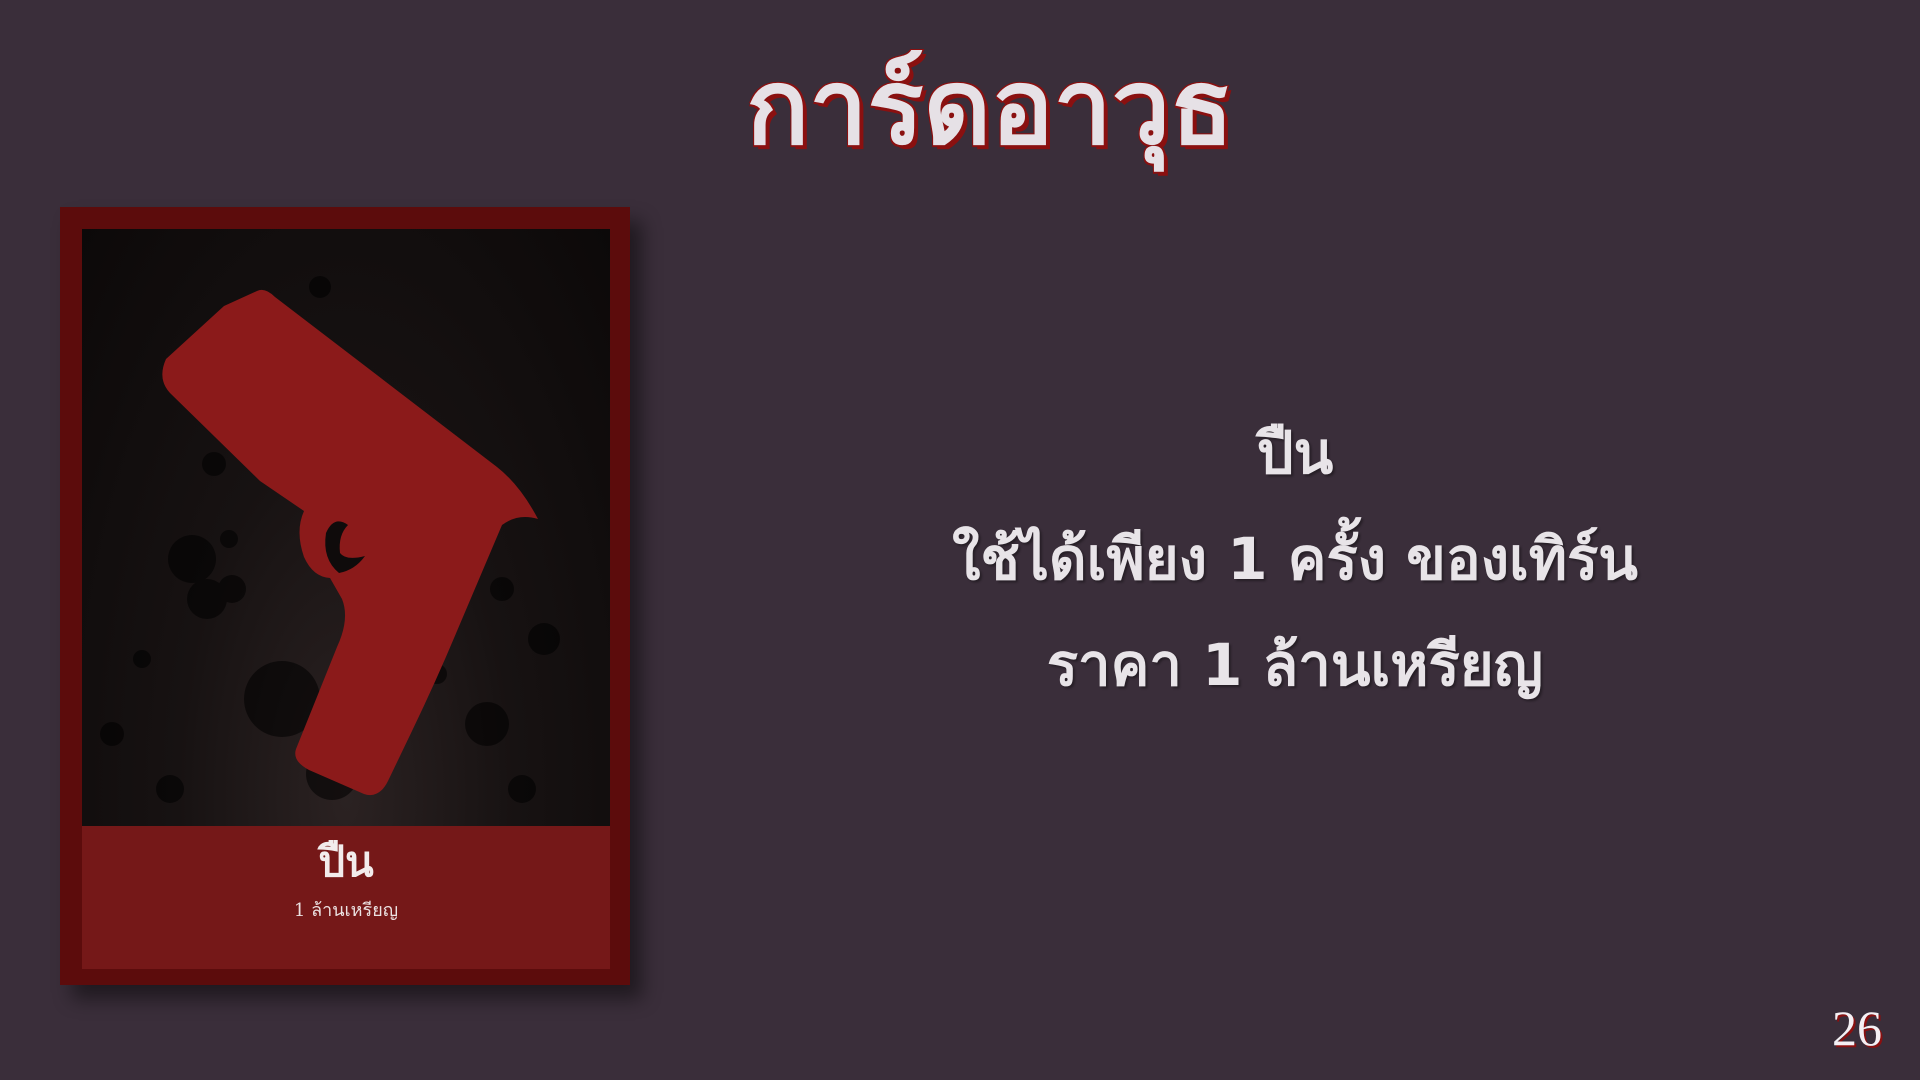  I want to click on slide-title: การ์ดอาวุธ, so click(990, 107).